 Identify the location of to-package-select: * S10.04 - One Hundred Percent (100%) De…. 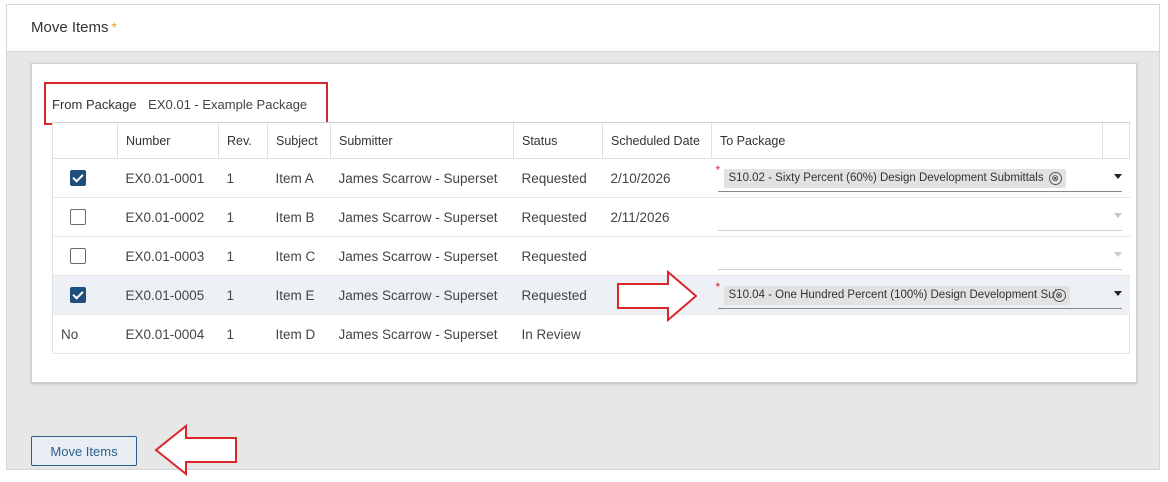
(919, 294).